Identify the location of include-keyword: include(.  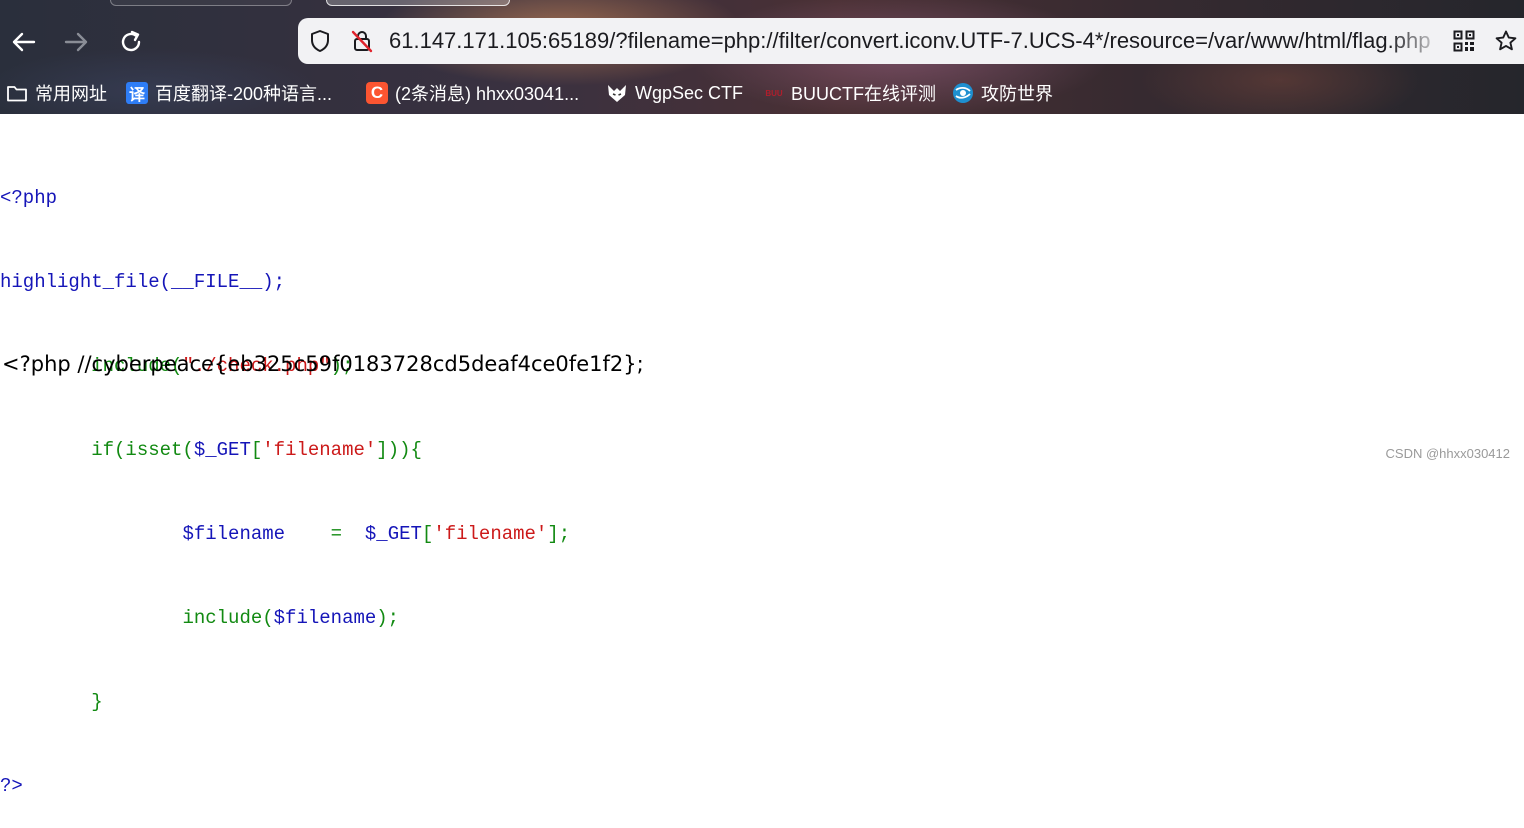
(228, 618).